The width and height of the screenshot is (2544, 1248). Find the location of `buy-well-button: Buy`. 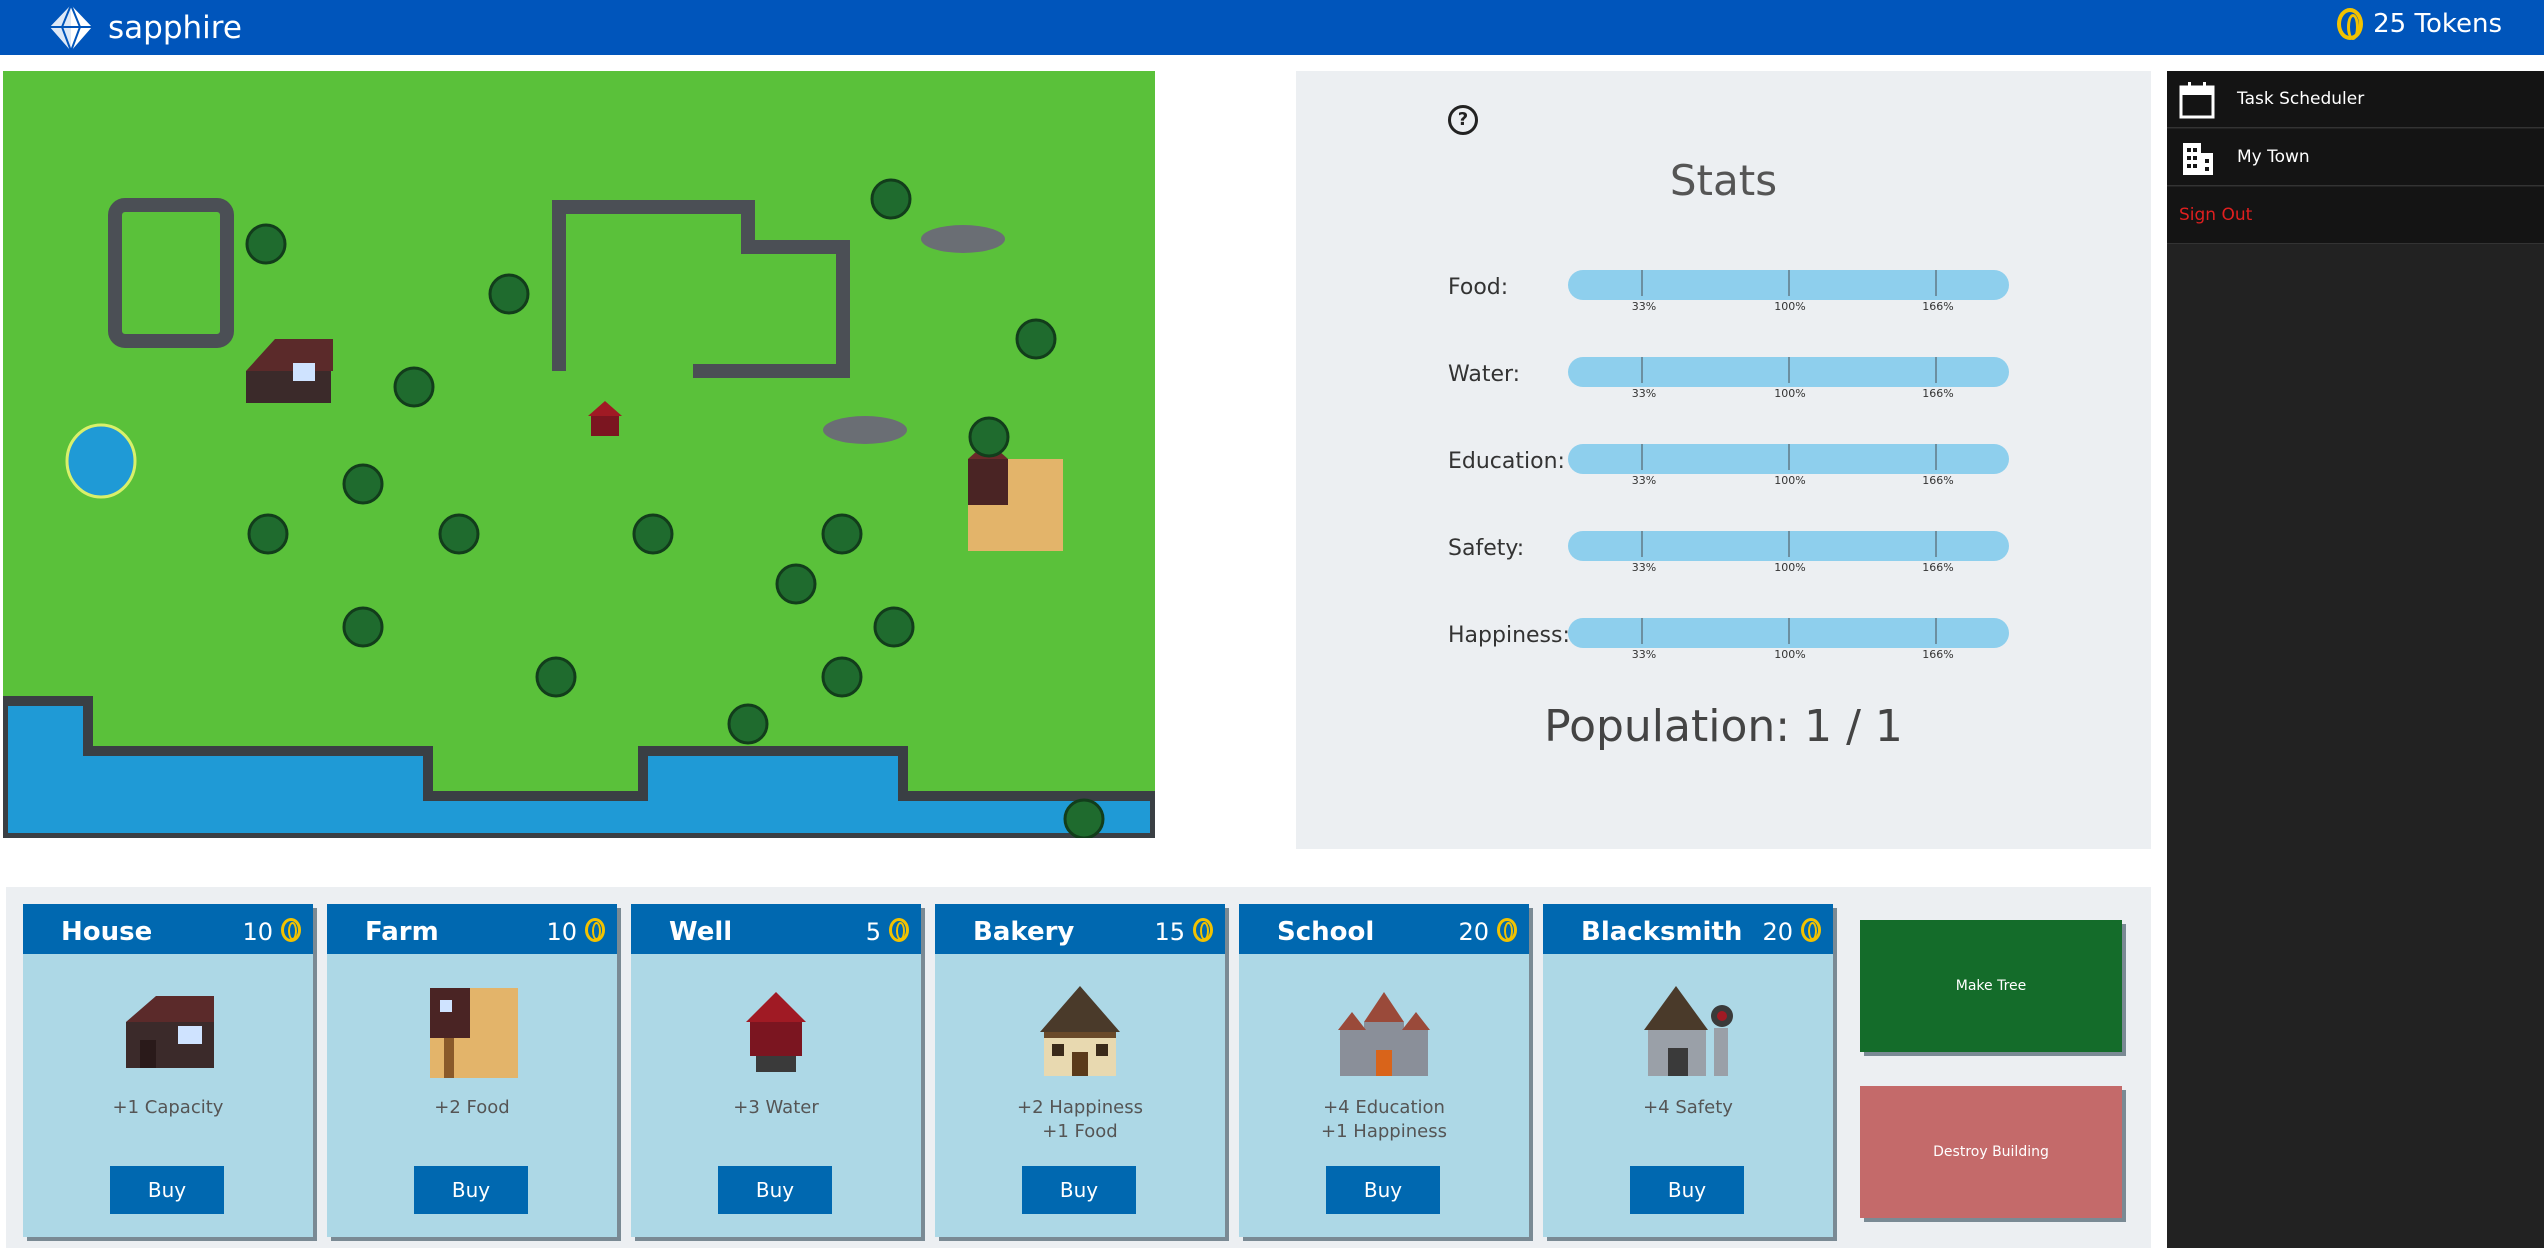

buy-well-button: Buy is located at coordinates (775, 1190).